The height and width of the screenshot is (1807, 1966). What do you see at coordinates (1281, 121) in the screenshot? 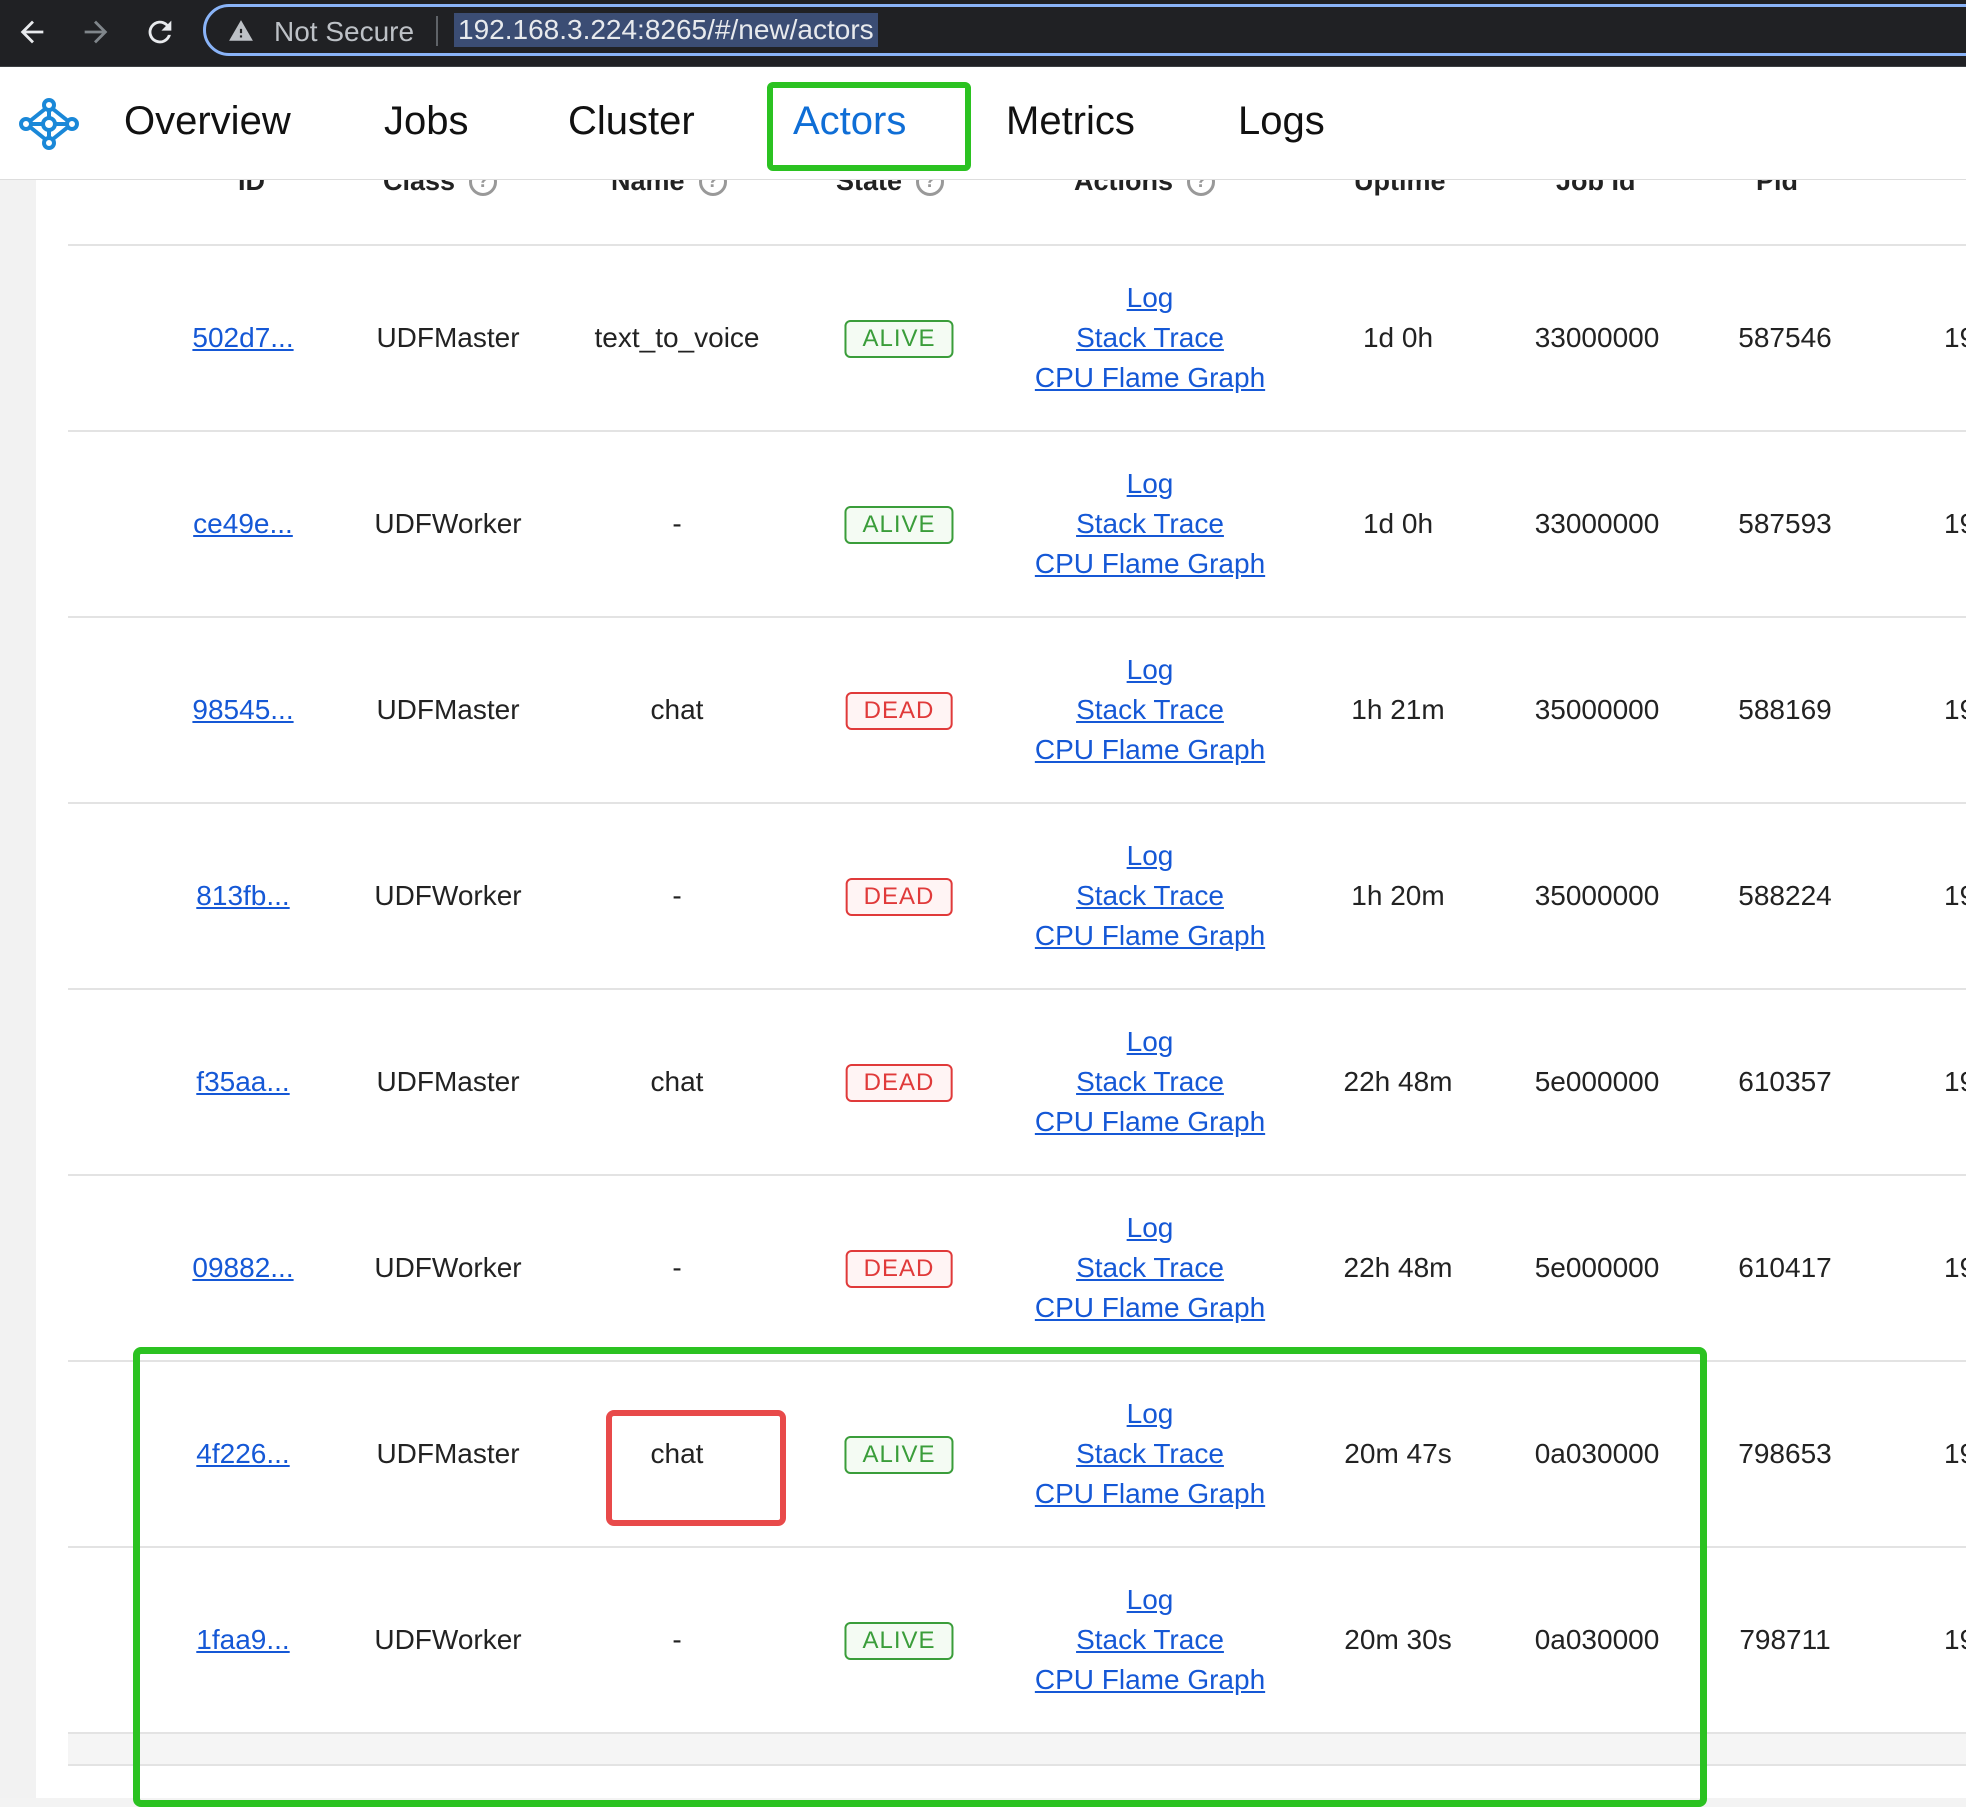
I see `nav-logs: Logs` at bounding box center [1281, 121].